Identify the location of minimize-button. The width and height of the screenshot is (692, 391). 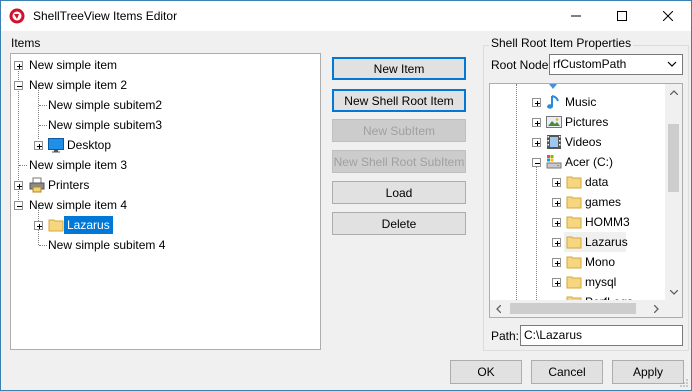
(576, 16).